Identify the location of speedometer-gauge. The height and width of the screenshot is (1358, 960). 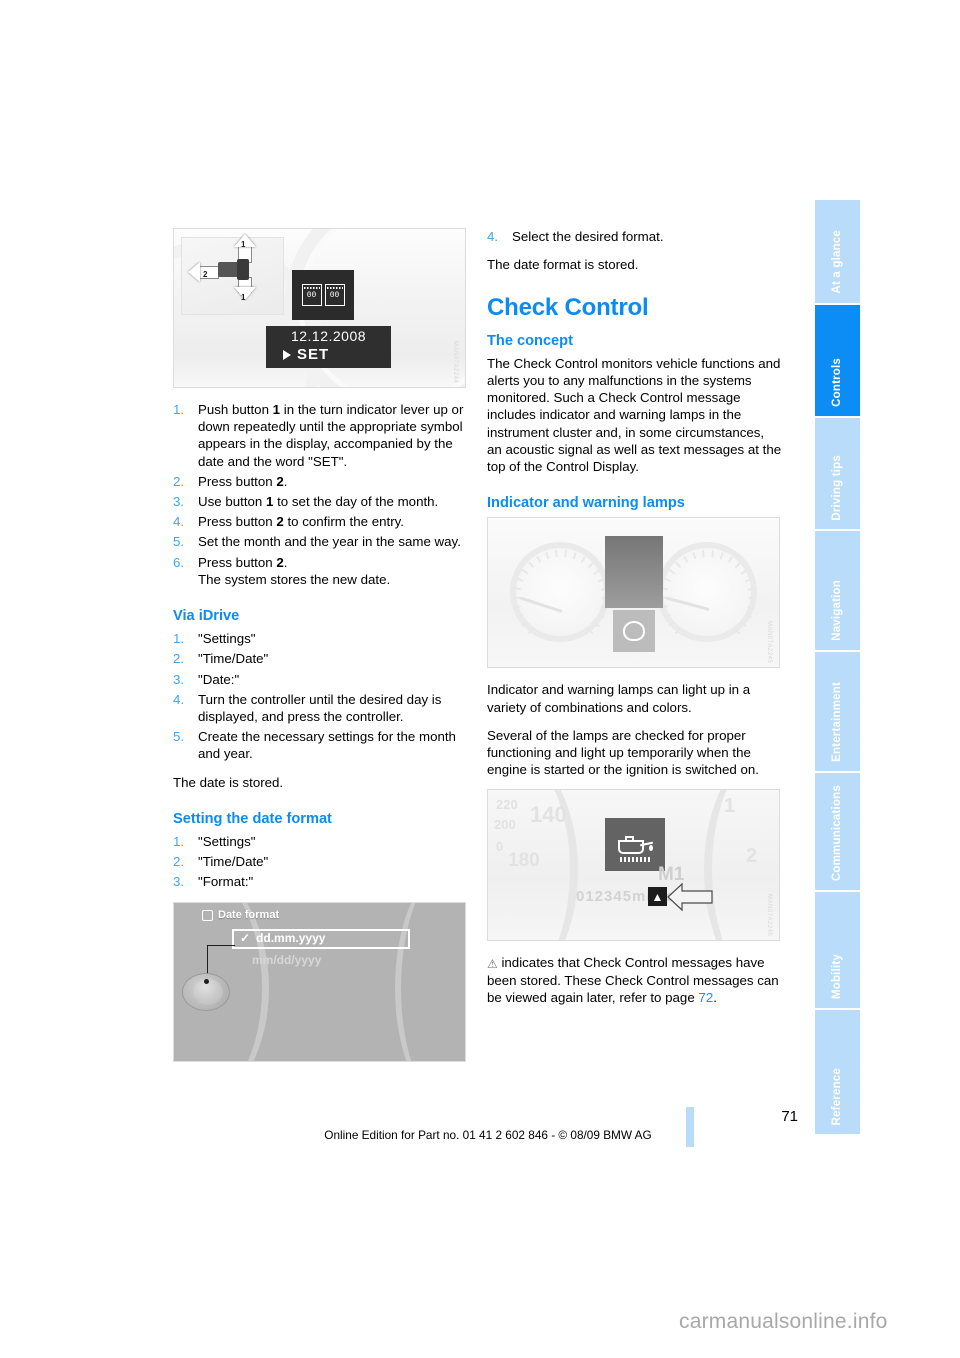
(560, 592).